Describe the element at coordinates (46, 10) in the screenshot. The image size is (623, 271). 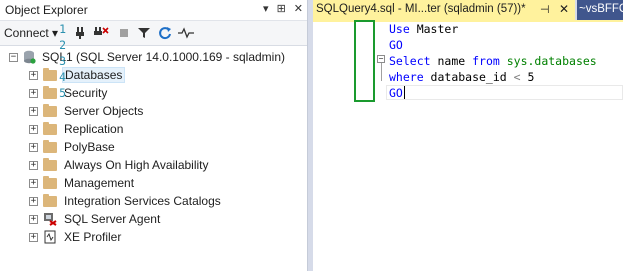
I see `object-explorer-title: Object Explorer` at that location.